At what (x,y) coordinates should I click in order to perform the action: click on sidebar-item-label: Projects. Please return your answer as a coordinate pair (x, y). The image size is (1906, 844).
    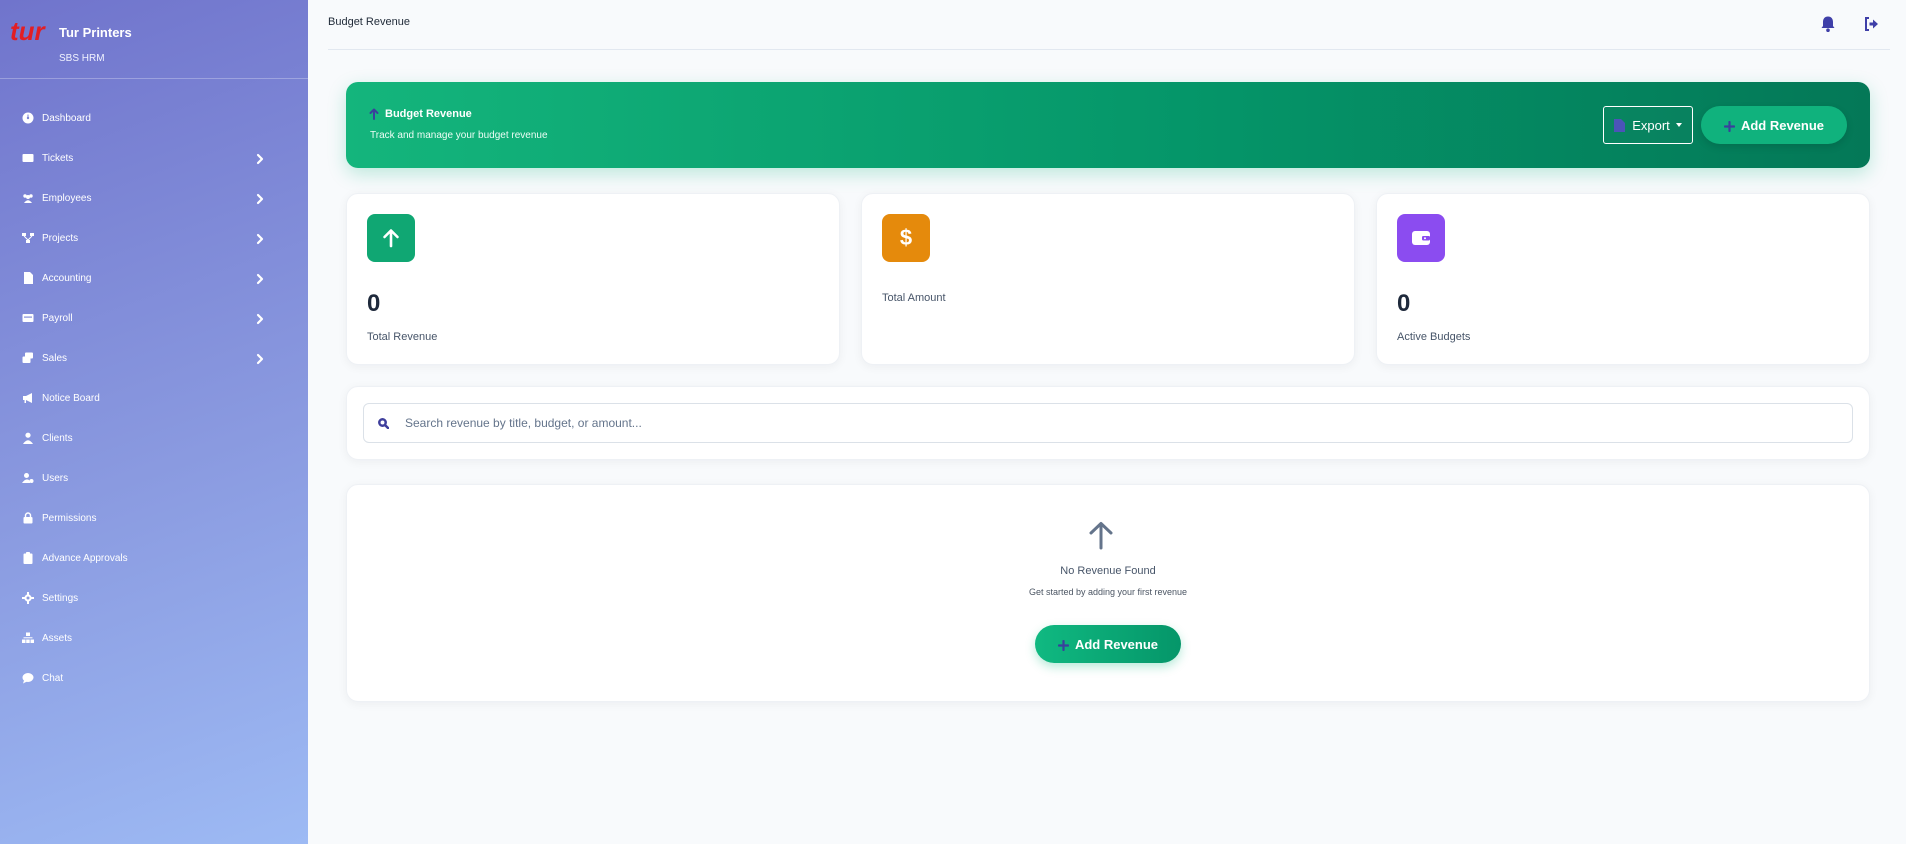
    Looking at the image, I should click on (60, 238).